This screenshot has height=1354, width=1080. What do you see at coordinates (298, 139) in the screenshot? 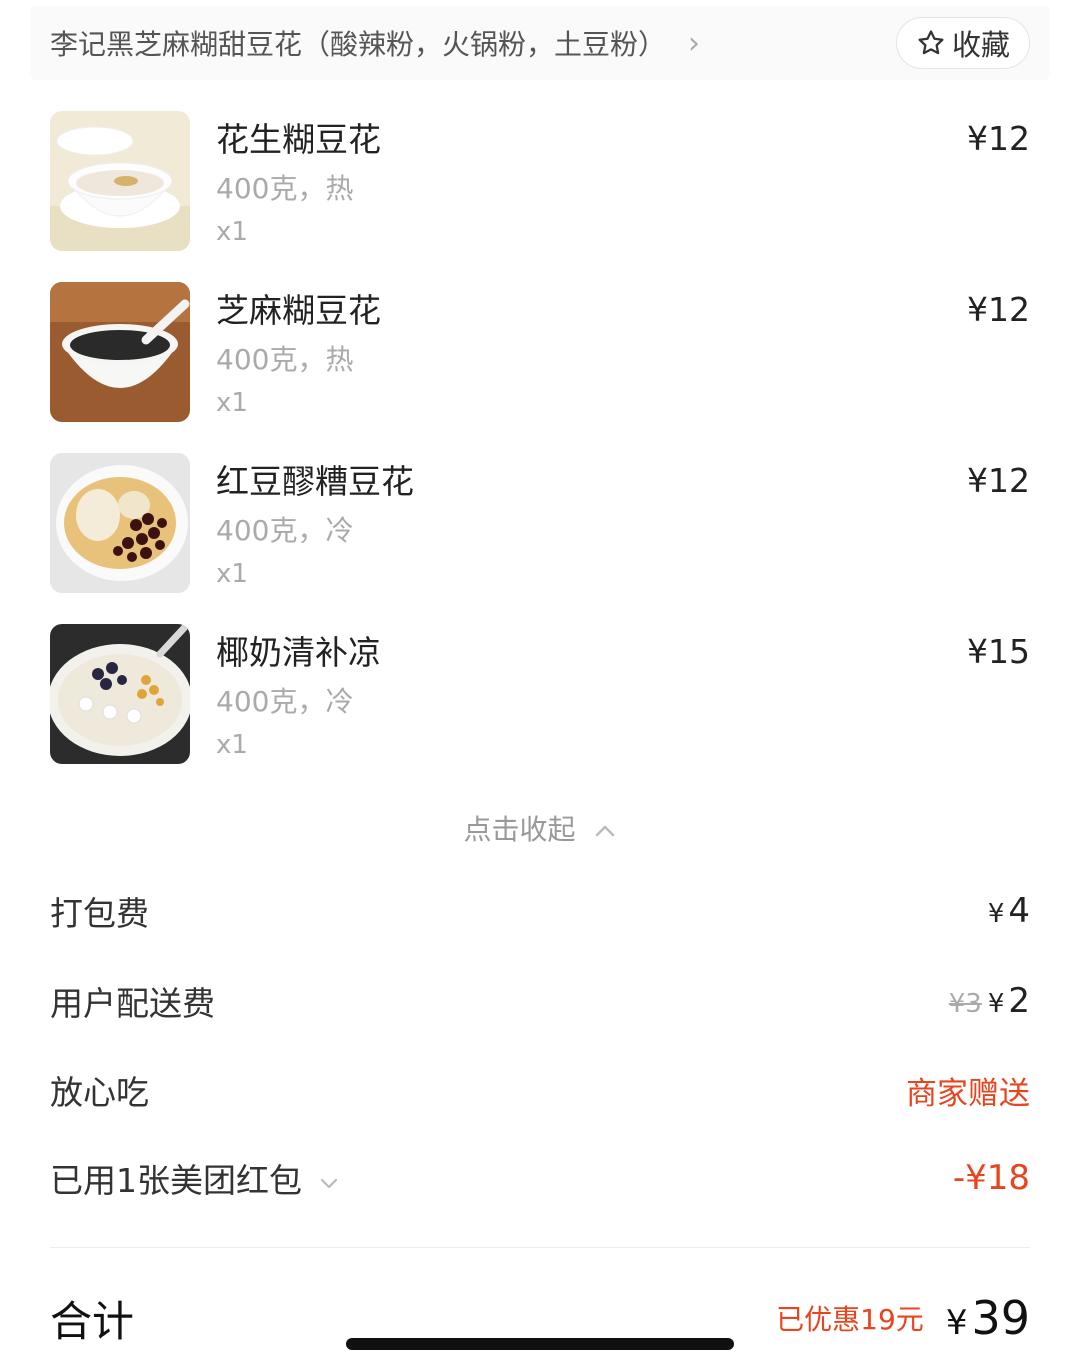
I see `item-name: 花生糊豆花` at bounding box center [298, 139].